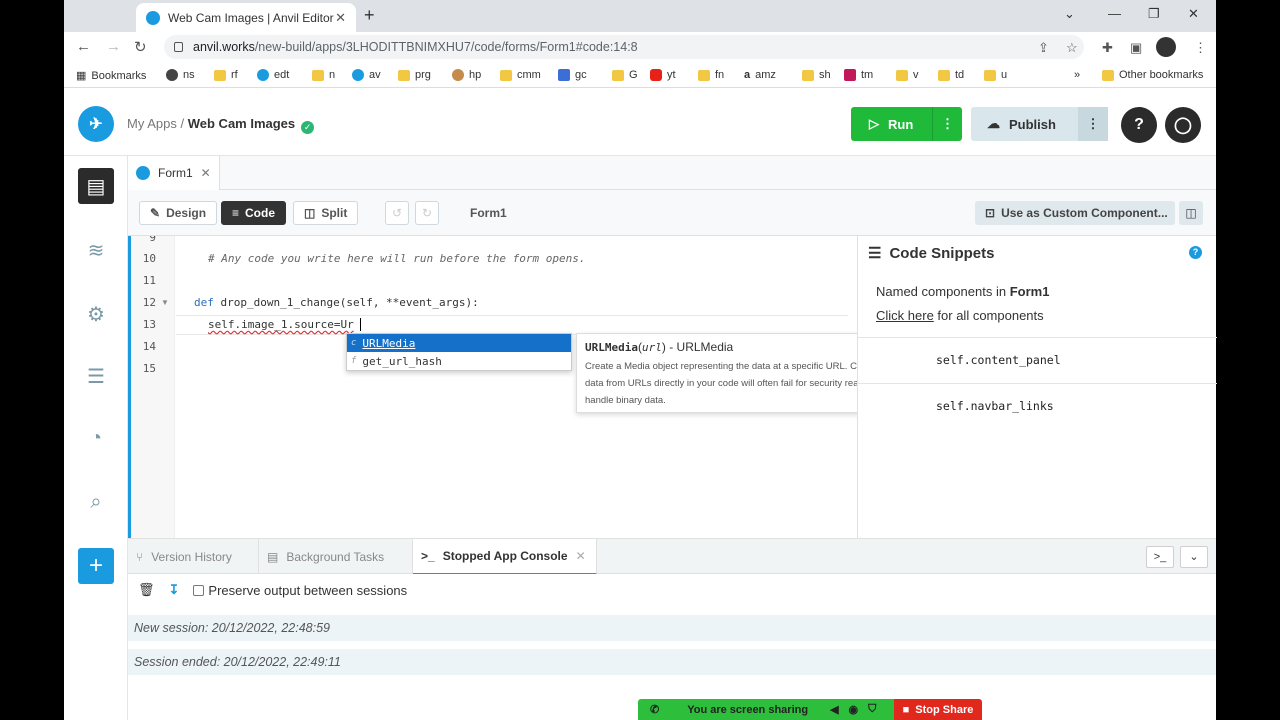 Image resolution: width=1280 pixels, height=720 pixels. What do you see at coordinates (711, 75) in the screenshot?
I see `bookmark-item: fn` at bounding box center [711, 75].